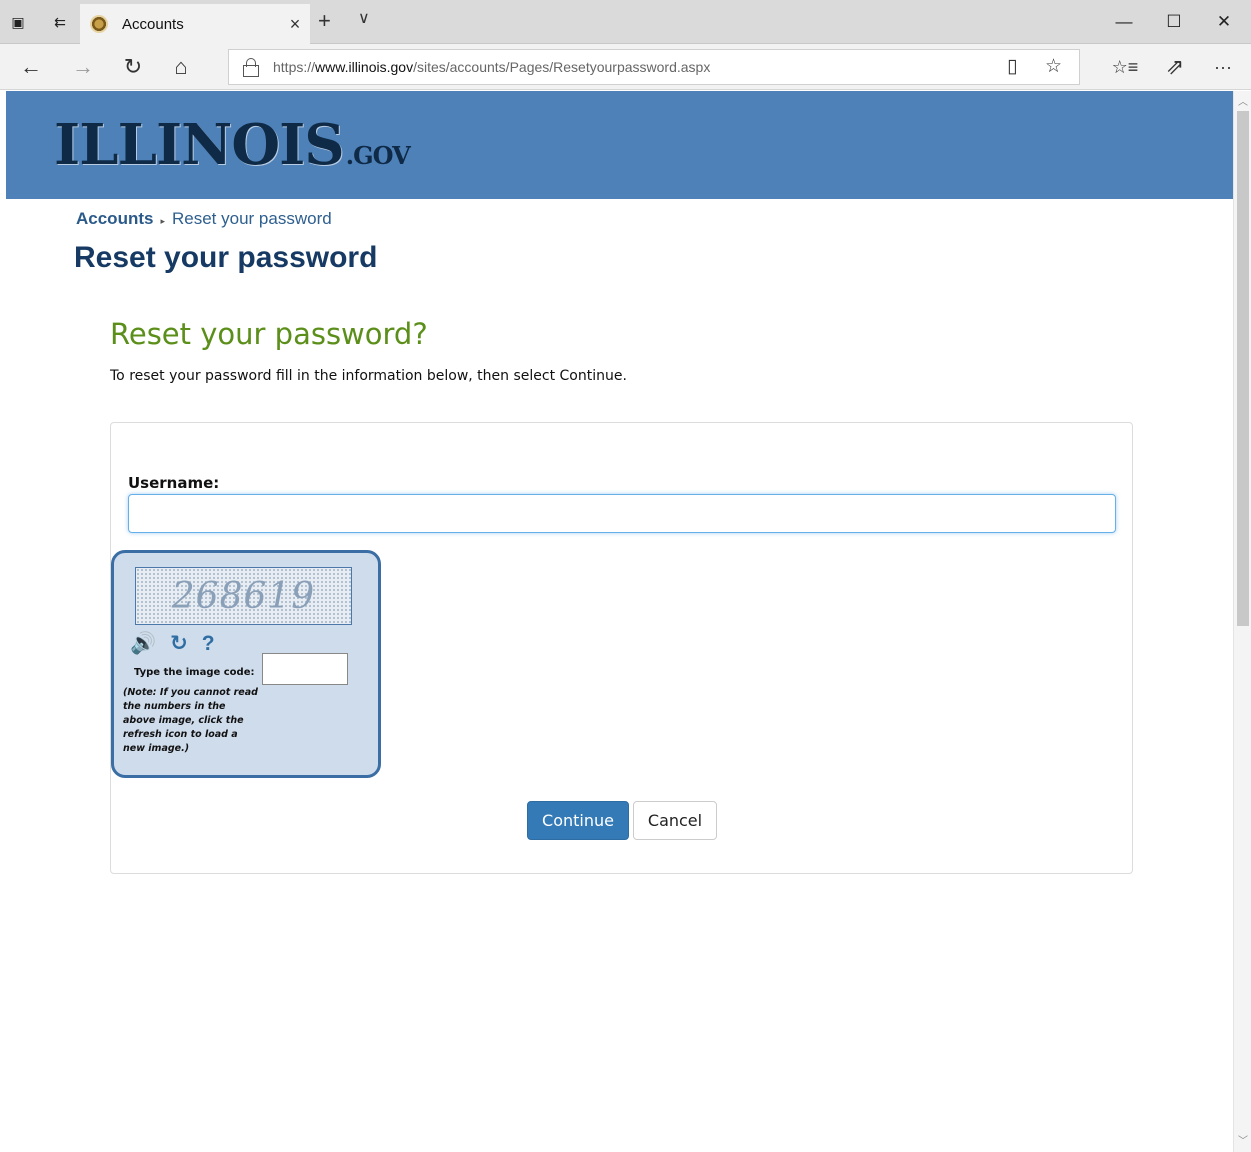 Image resolution: width=1251 pixels, height=1152 pixels. Describe the element at coordinates (1175, 67) in the screenshot. I see `share-icon: ⇗` at that location.